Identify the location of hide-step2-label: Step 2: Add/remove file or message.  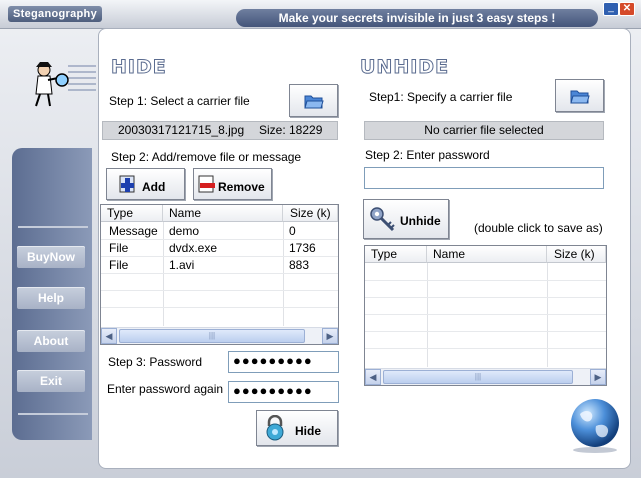
(206, 157).